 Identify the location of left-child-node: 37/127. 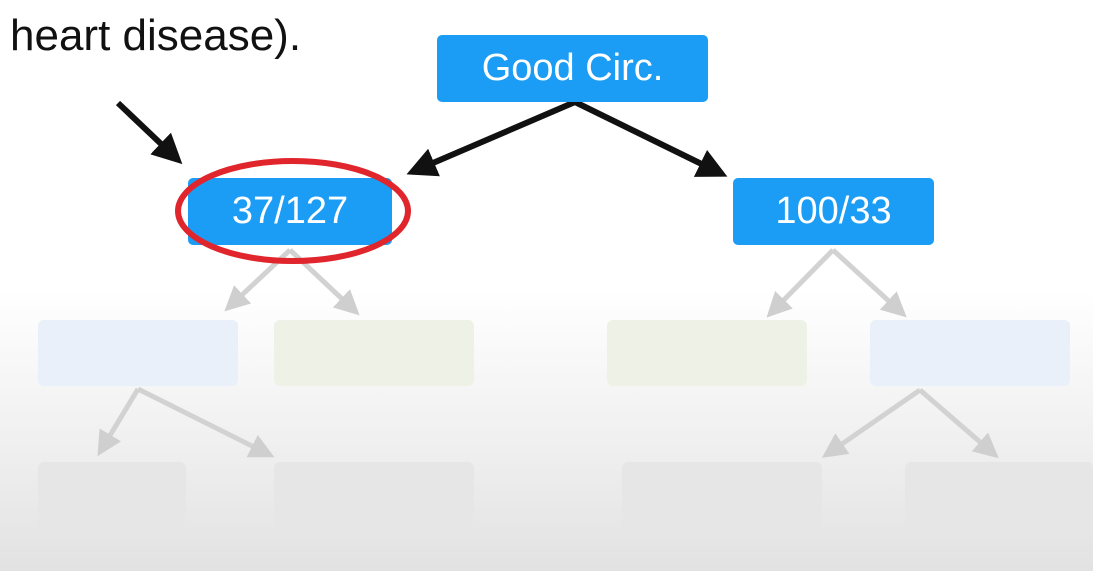
(290, 211).